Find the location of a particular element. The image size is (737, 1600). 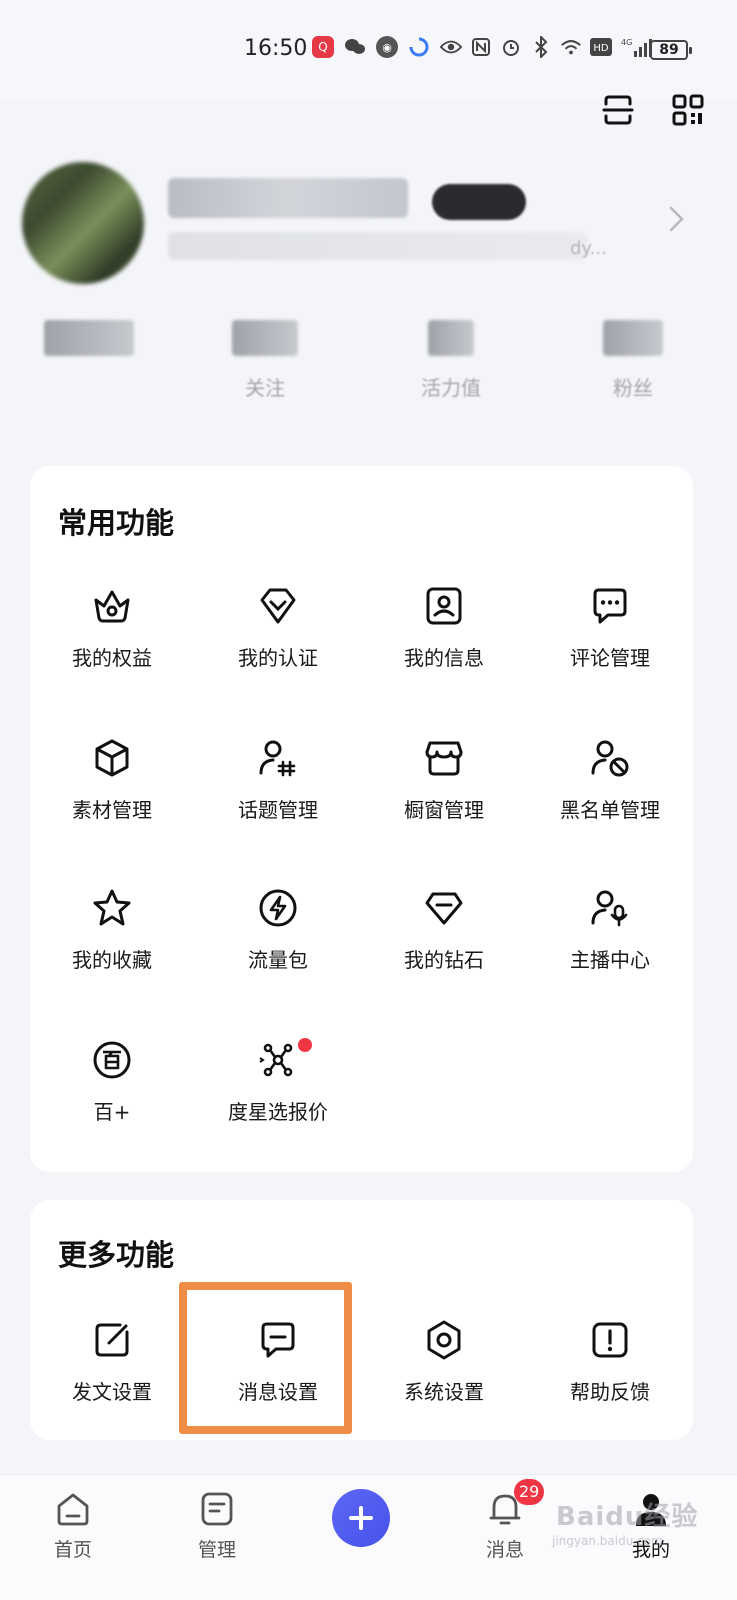

qq-app-icon: Q is located at coordinates (323, 47).